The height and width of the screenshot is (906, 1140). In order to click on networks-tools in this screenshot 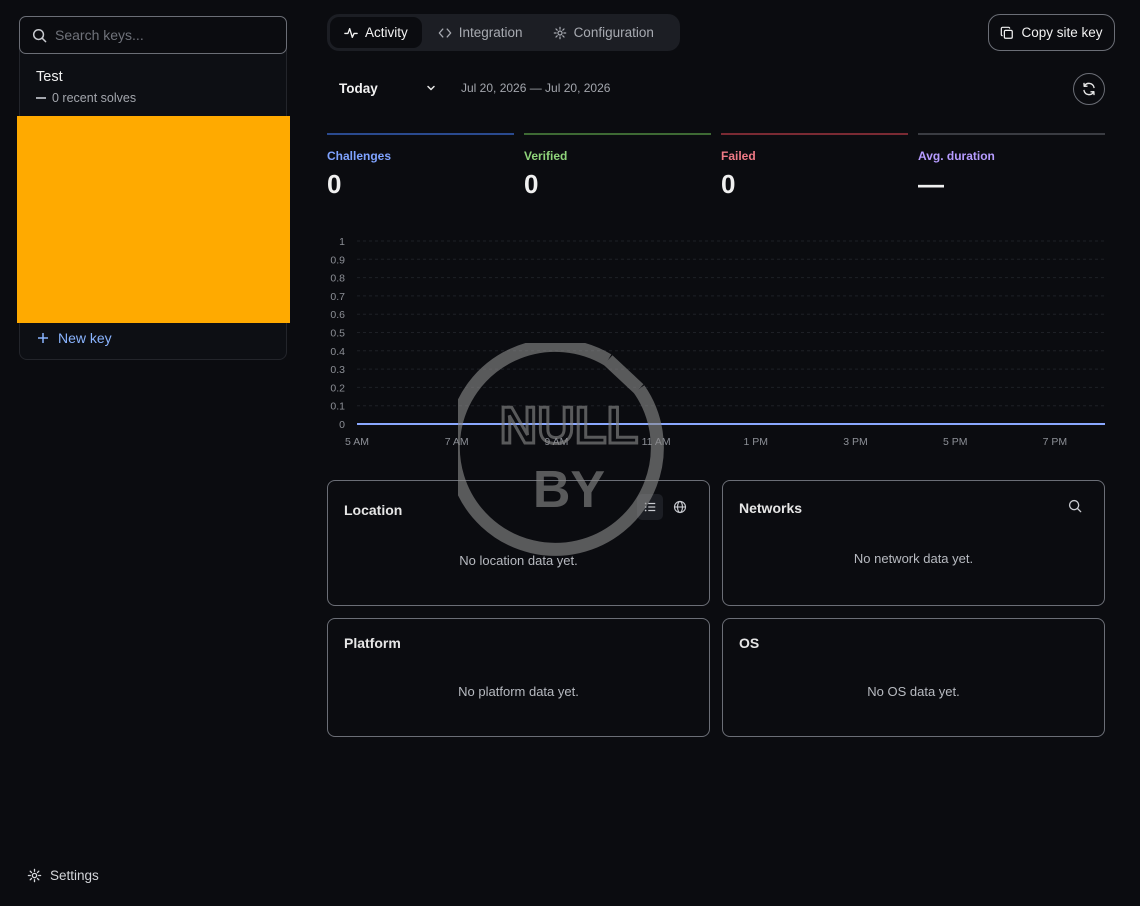, I will do `click(1075, 506)`.